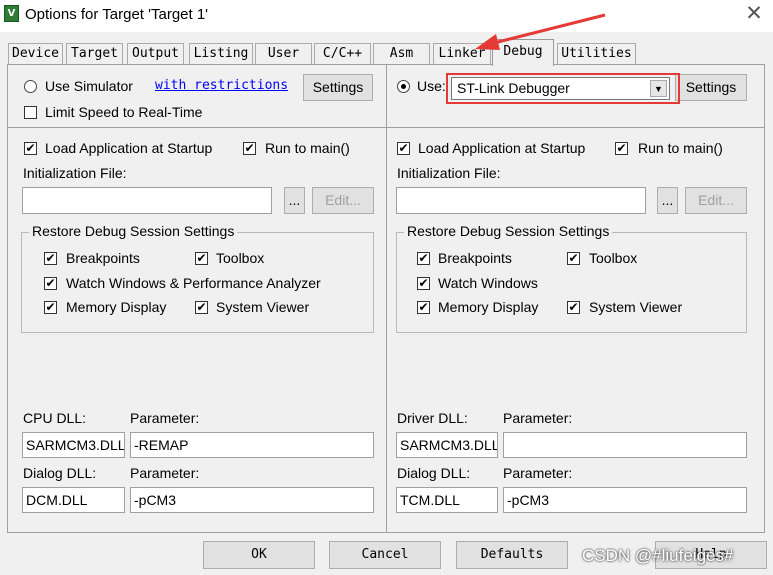 Image resolution: width=773 pixels, height=575 pixels. Describe the element at coordinates (540, 31) in the screenshot. I see `annotation-arrow-icon` at that location.